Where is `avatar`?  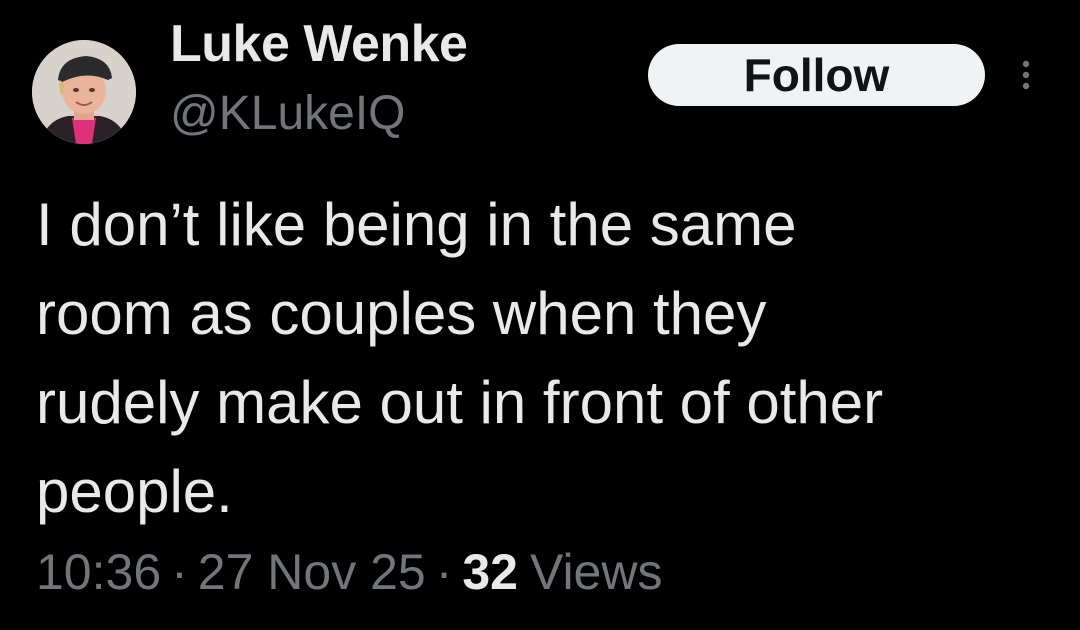
avatar is located at coordinates (84, 92).